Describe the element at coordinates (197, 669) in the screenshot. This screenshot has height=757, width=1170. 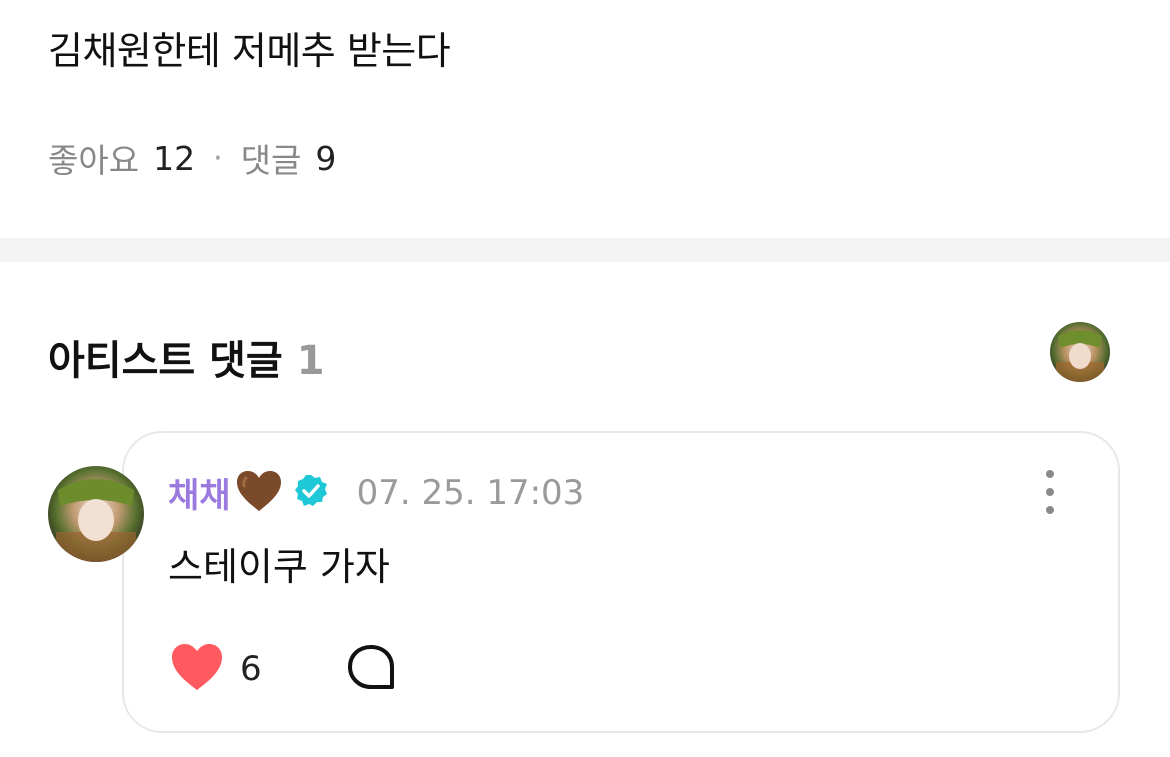
I see `heart-icon` at that location.